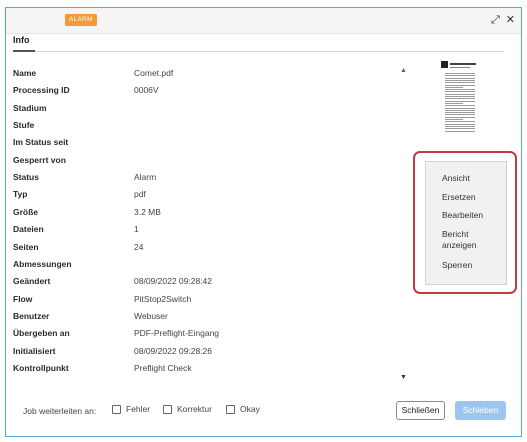  I want to click on checkbox-label: Korrektur, so click(194, 409).